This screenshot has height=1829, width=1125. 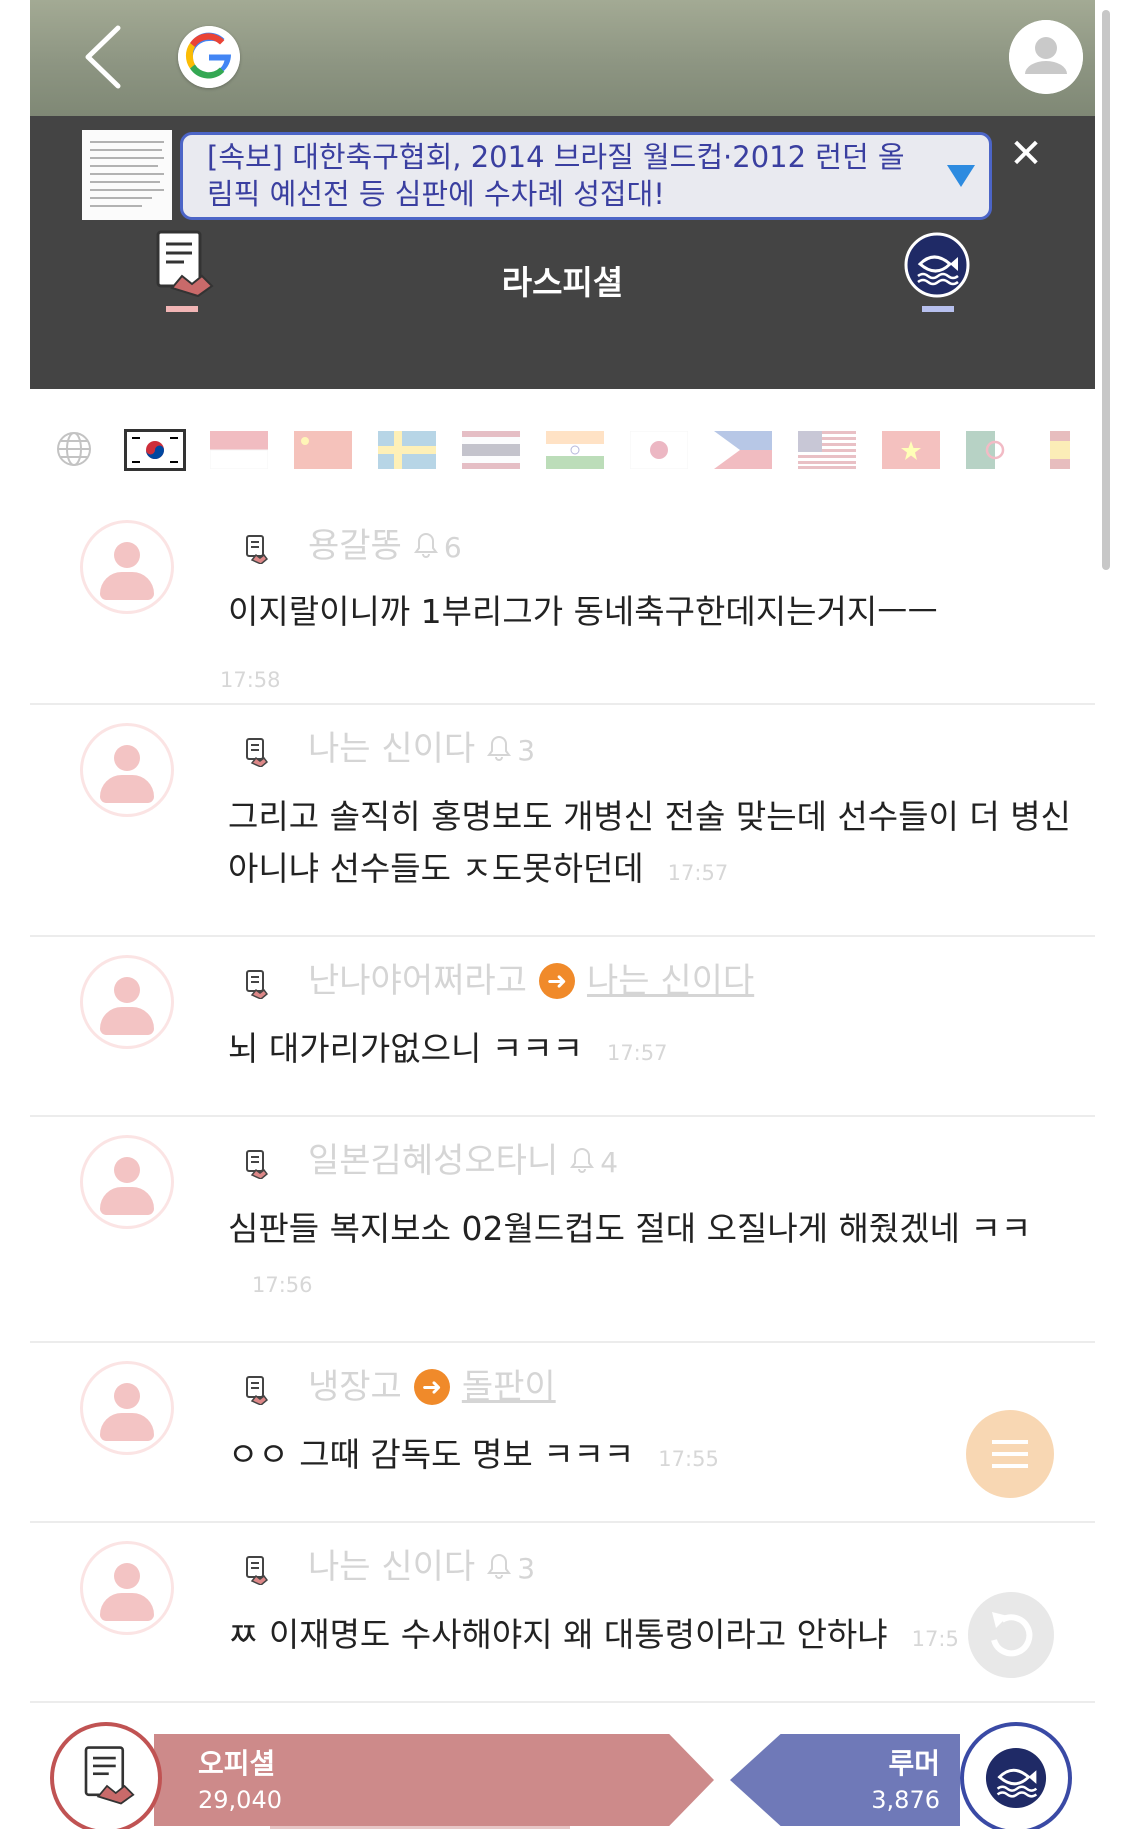 I want to click on comment-text: 뇌 대가리가없으니 ㅋㅋㅋ 17:57, so click(x=448, y=1048).